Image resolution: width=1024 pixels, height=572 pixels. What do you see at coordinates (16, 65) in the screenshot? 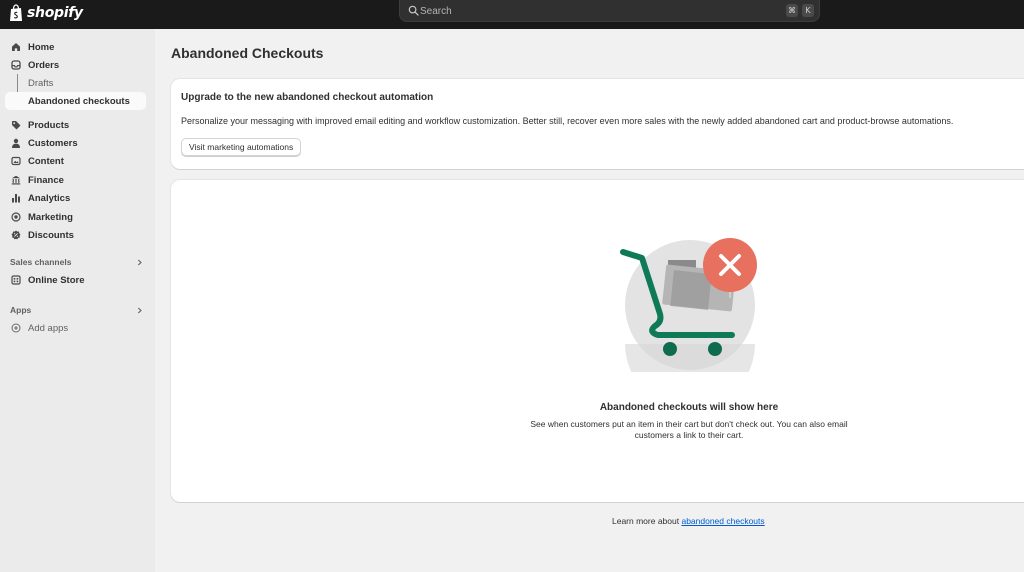
I see `orders-icon` at bounding box center [16, 65].